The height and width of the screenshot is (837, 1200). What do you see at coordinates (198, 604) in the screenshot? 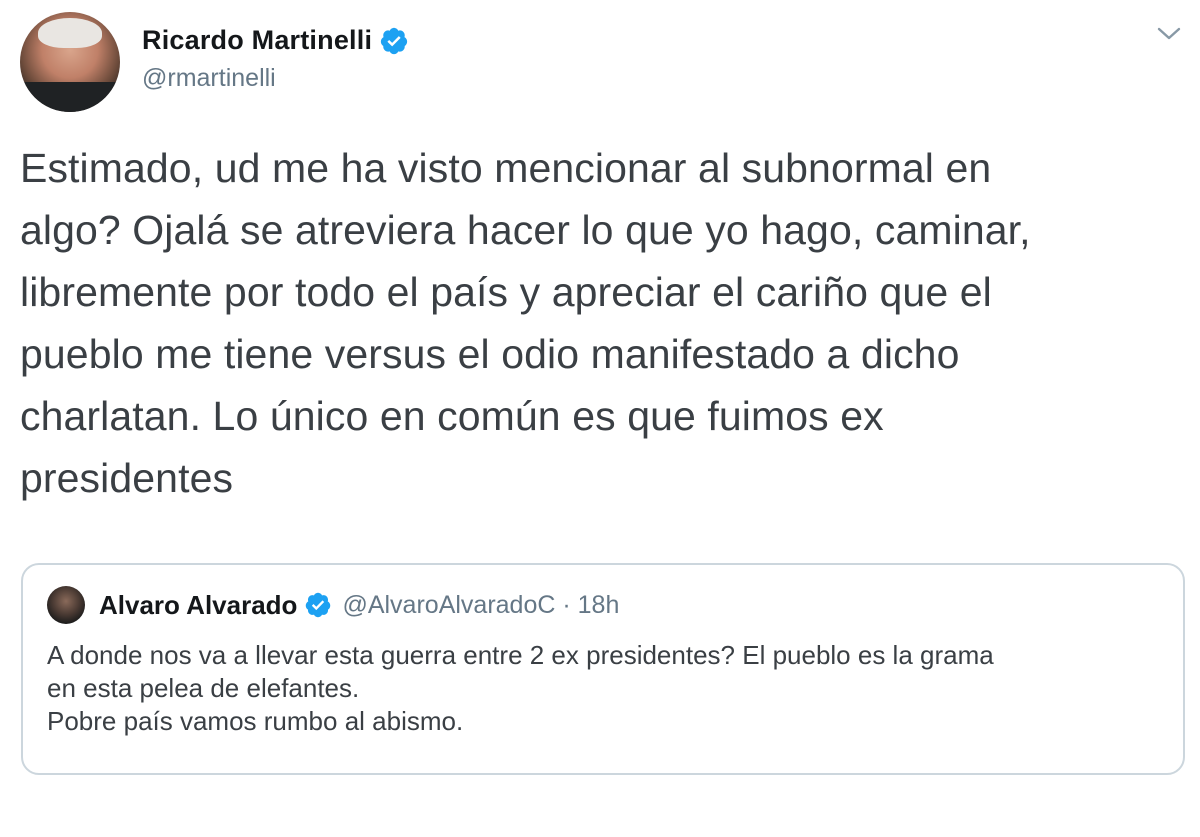
I see `quoted-author-name: Alvaro Alvarado` at bounding box center [198, 604].